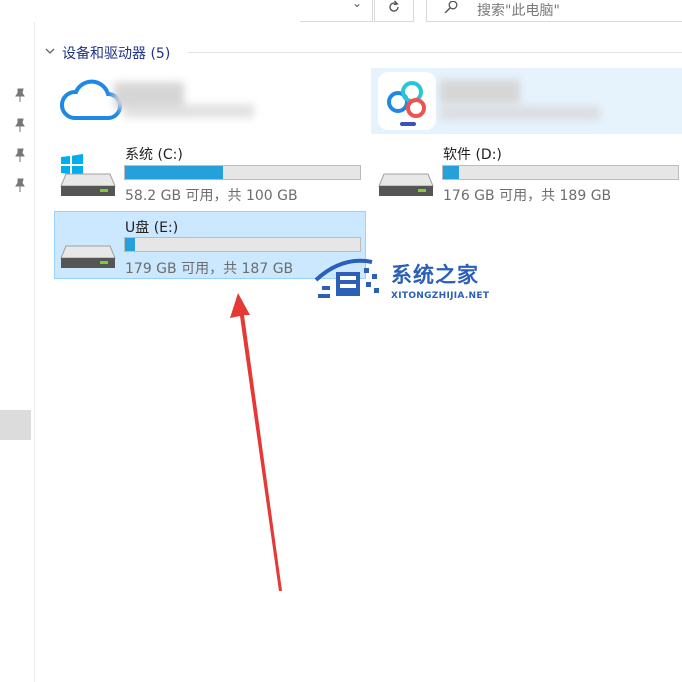 The height and width of the screenshot is (682, 682). Describe the element at coordinates (472, 155) in the screenshot. I see `drive-name: 软件 (D:)` at that location.